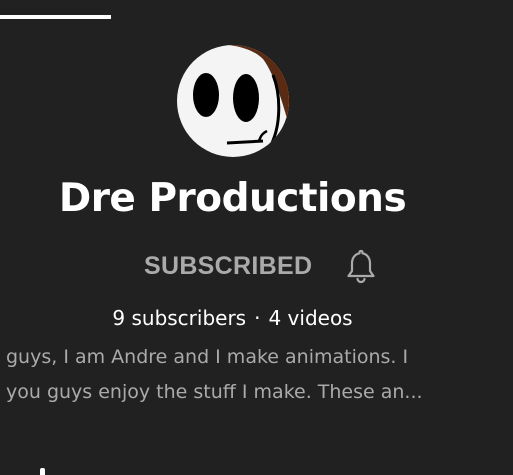 The image size is (513, 475). What do you see at coordinates (55, 17) in the screenshot?
I see `active-tab-indicator` at bounding box center [55, 17].